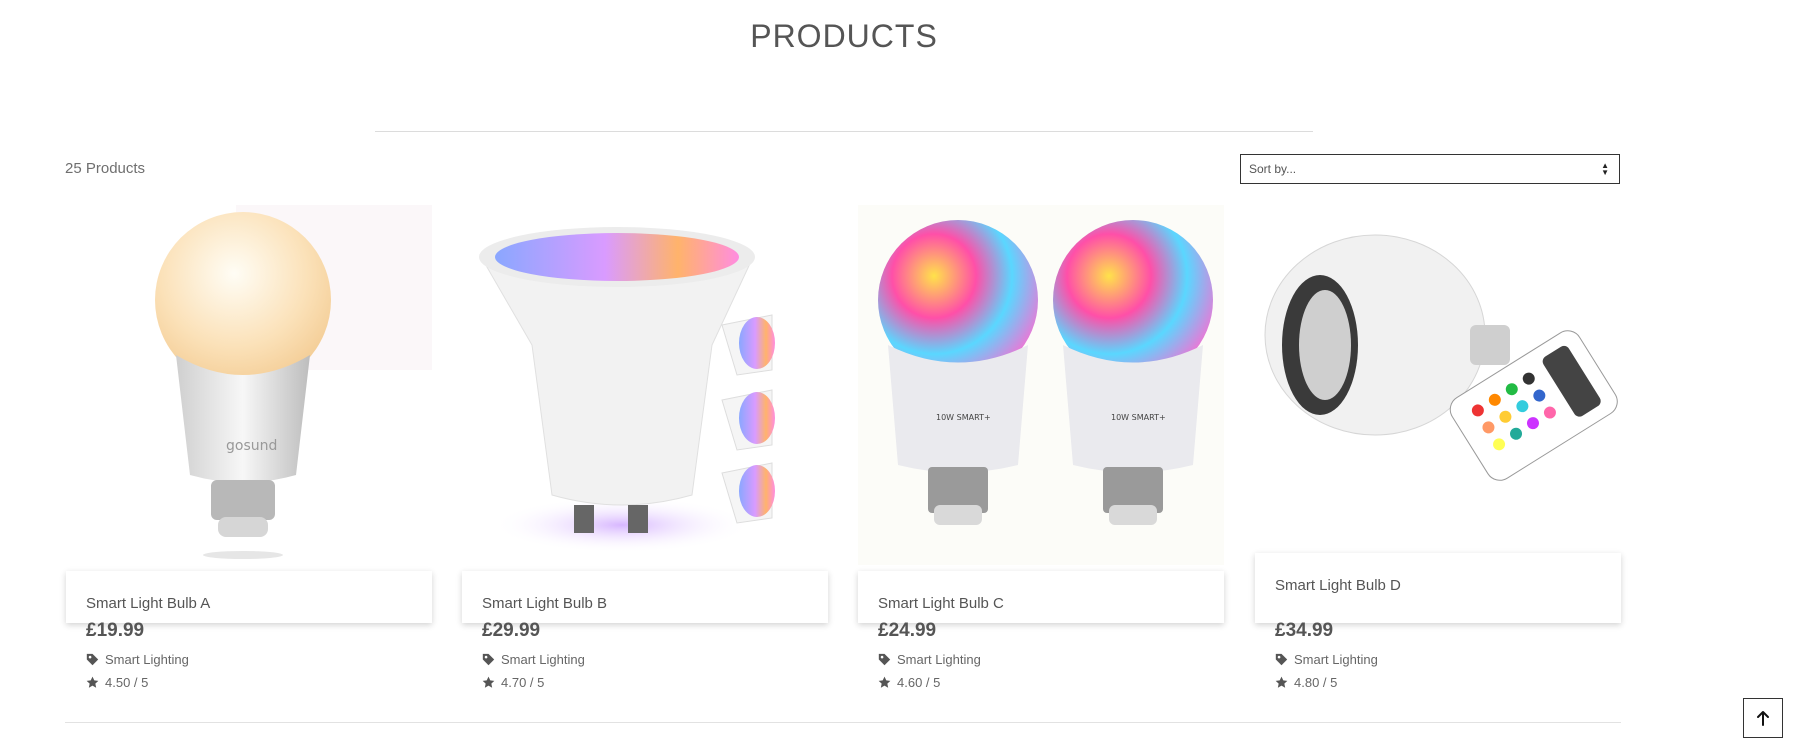 This screenshot has width=1795, height=742. What do you see at coordinates (844, 36) in the screenshot?
I see `page-title: PRODUCTS` at bounding box center [844, 36].